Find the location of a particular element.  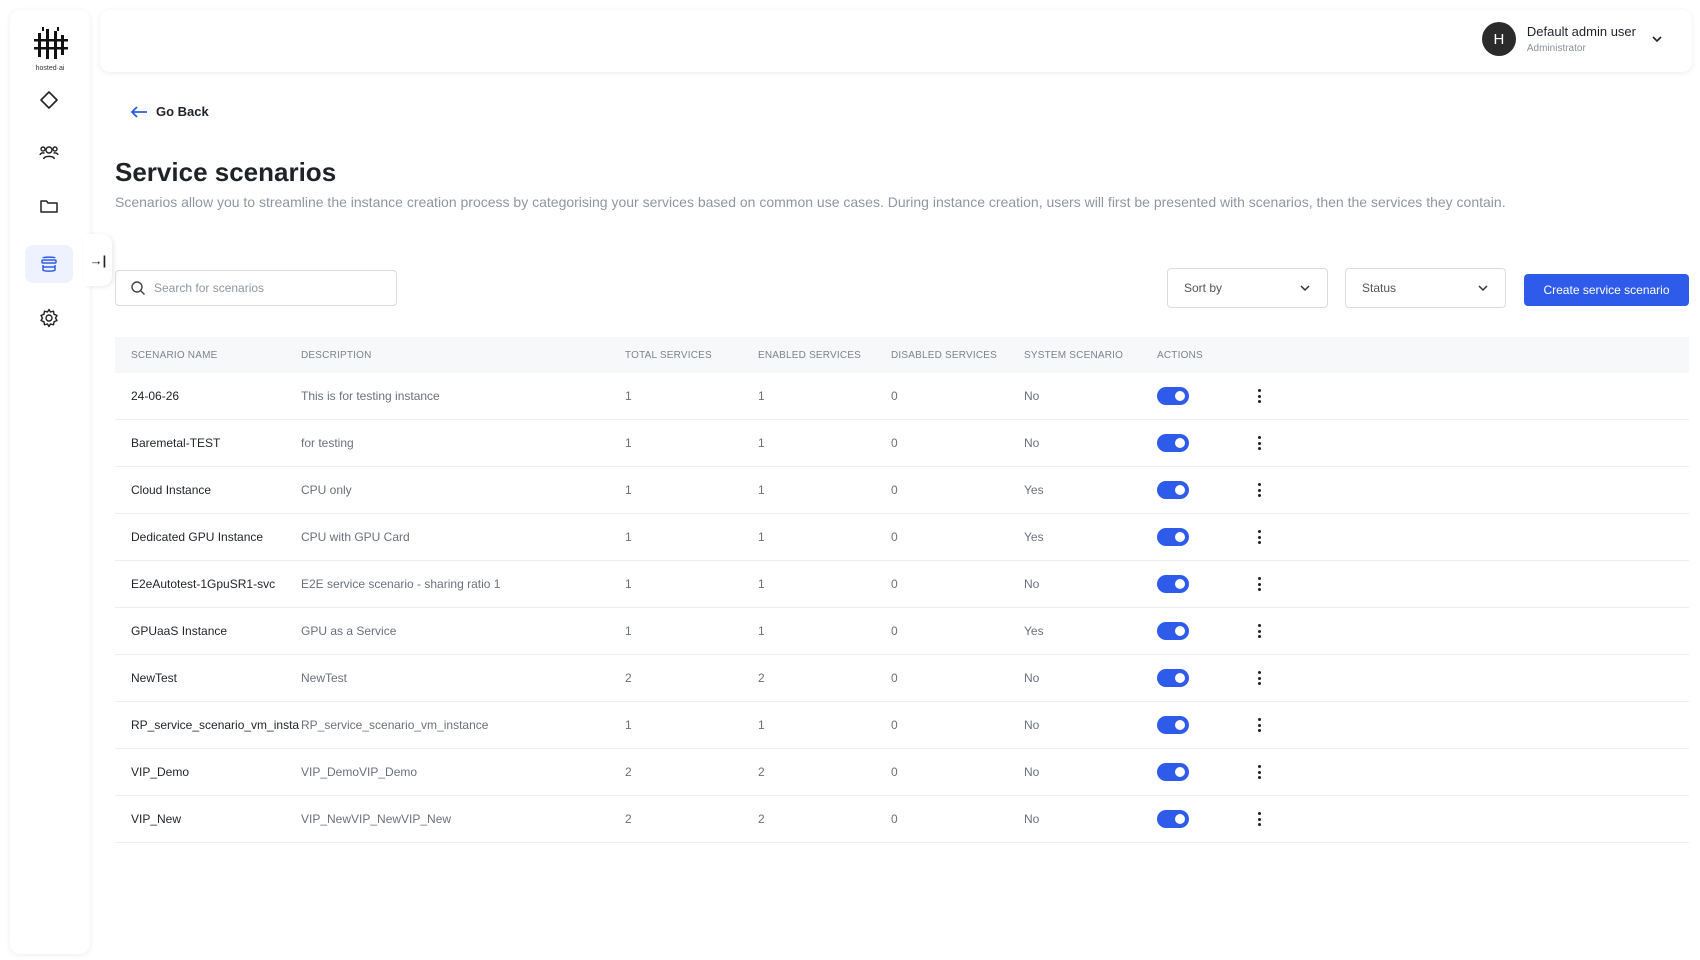

search-box is located at coordinates (256, 288).